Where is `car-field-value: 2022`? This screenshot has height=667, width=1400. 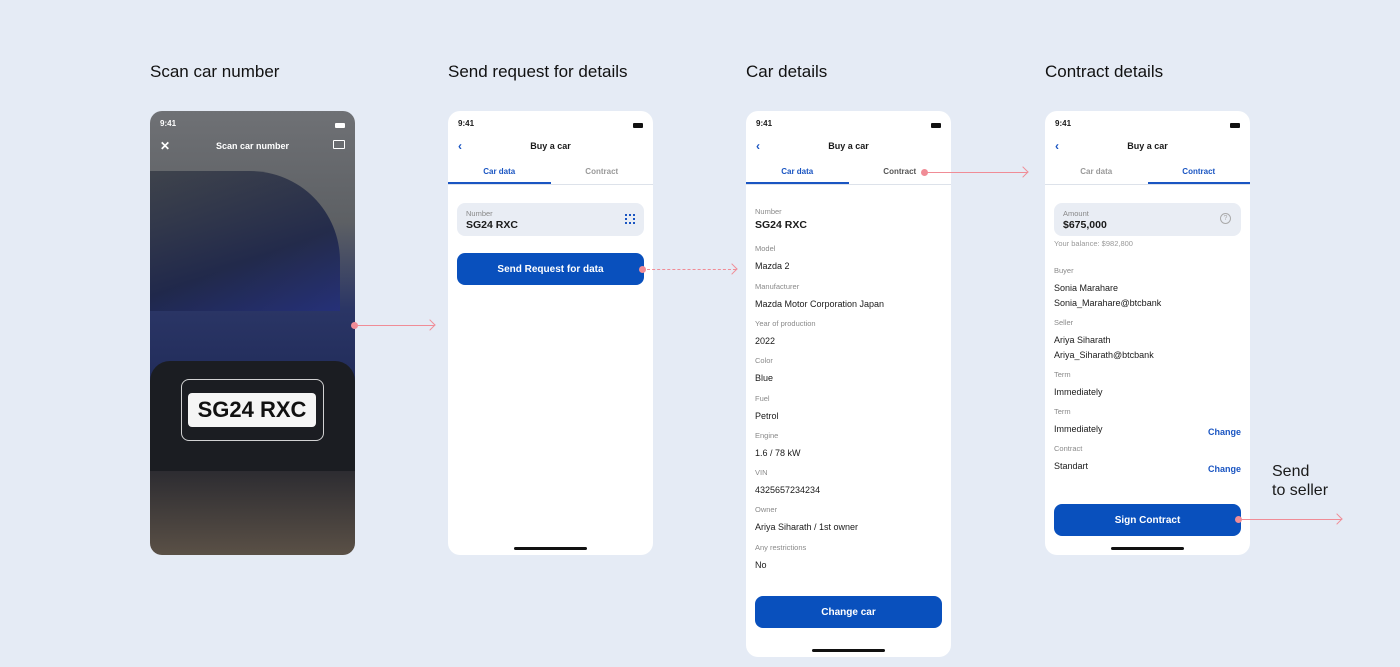
car-field-value: 2022 is located at coordinates (765, 340).